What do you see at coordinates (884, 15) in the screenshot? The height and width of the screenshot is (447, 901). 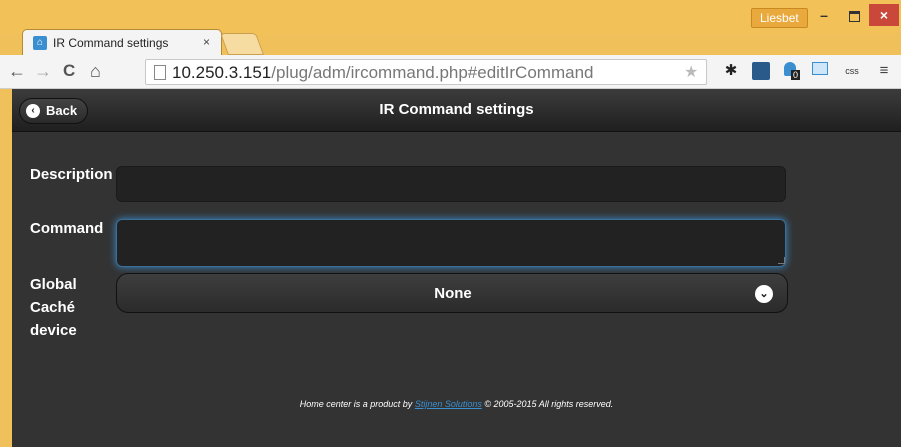 I see `close-window-button: ×` at bounding box center [884, 15].